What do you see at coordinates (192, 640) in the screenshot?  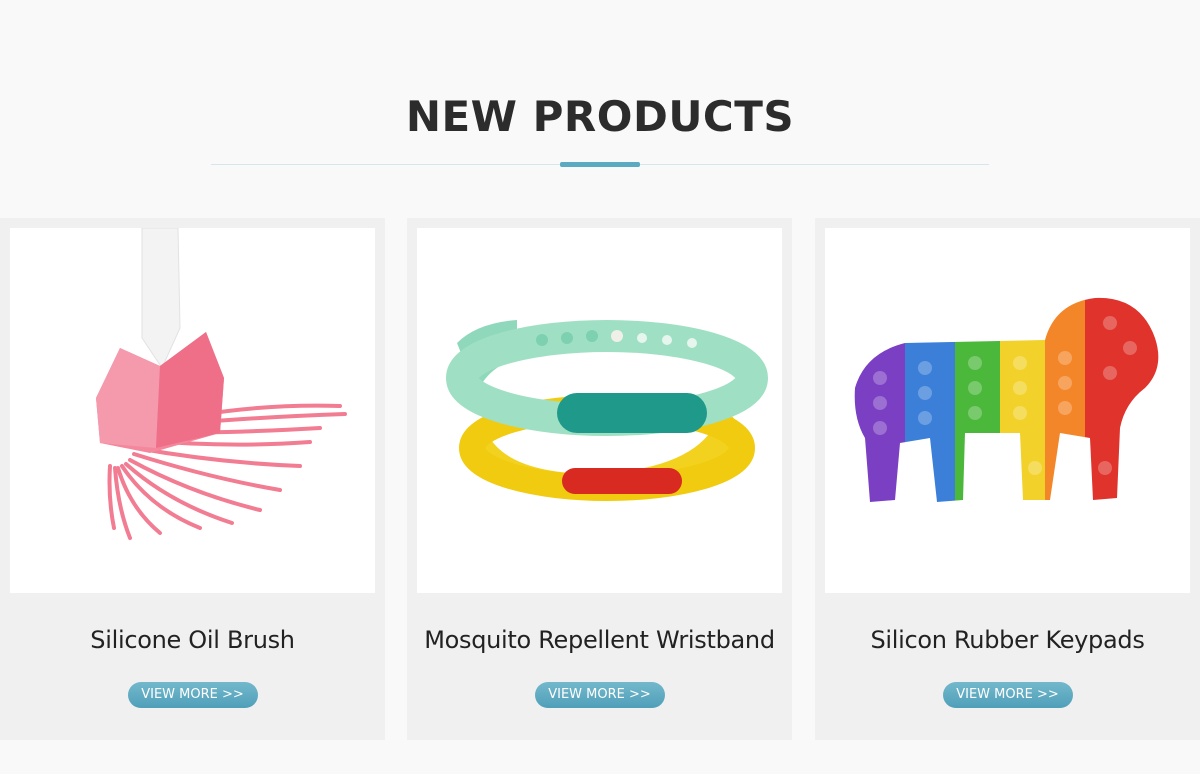 I see `product-title: Silicone Oil Brush` at bounding box center [192, 640].